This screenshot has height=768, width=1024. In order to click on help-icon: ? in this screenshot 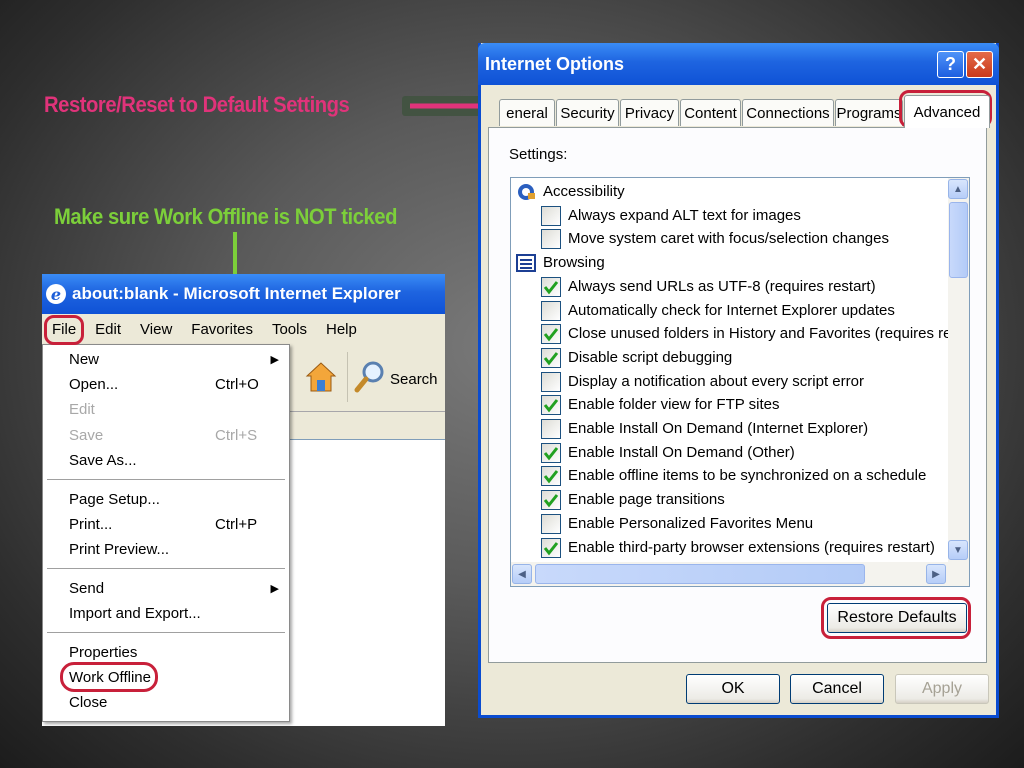, I will do `click(950, 64)`.